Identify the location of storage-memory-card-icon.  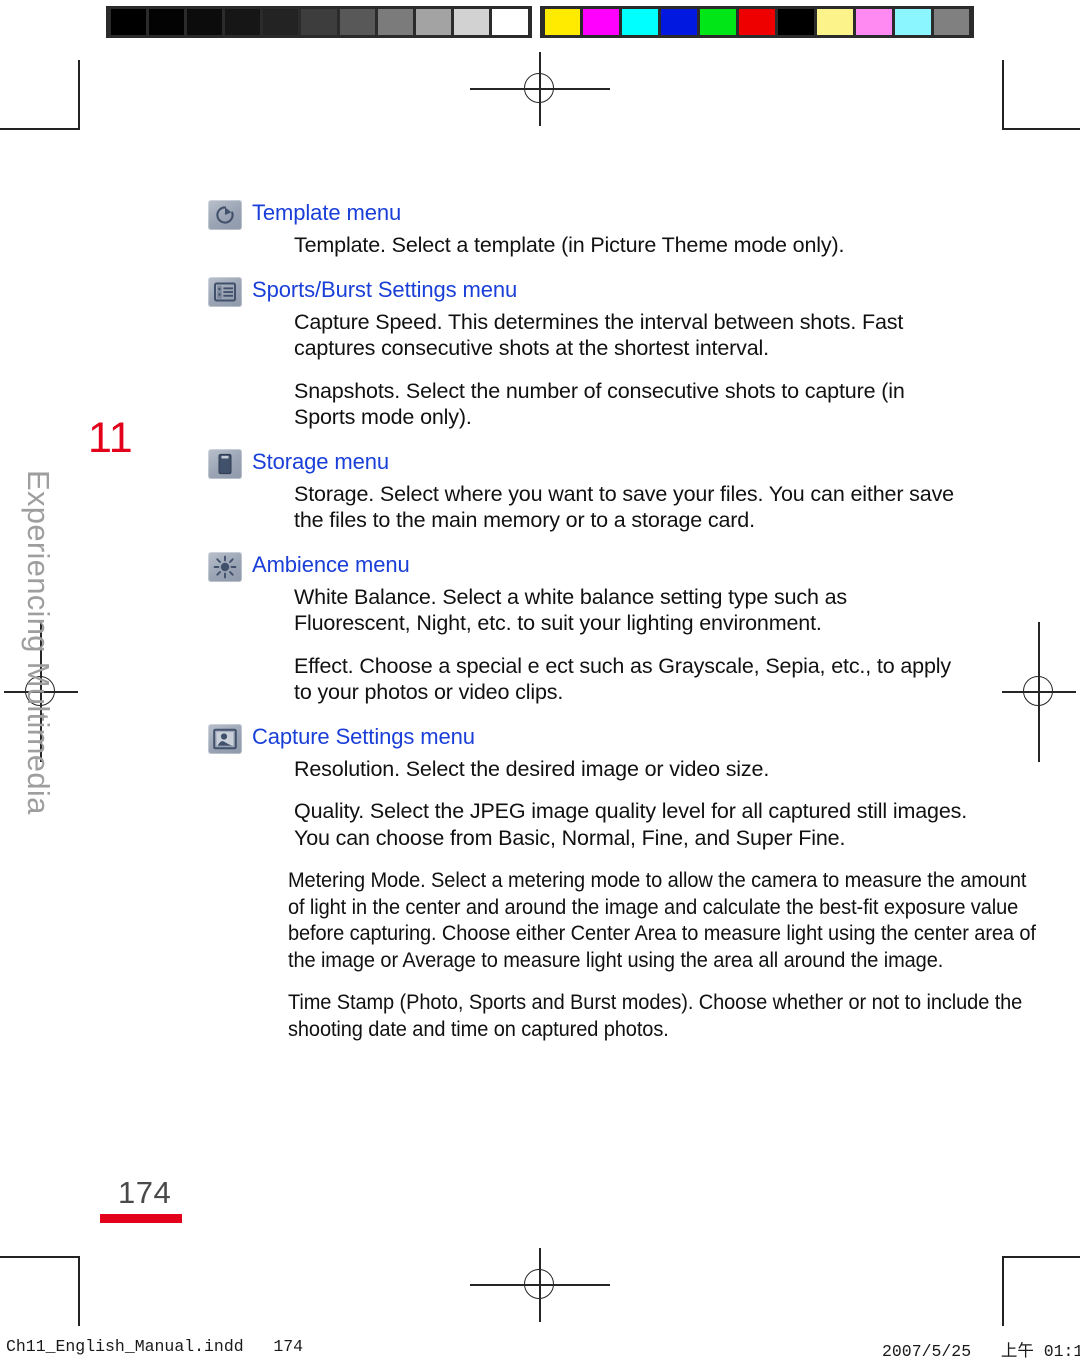
(225, 463).